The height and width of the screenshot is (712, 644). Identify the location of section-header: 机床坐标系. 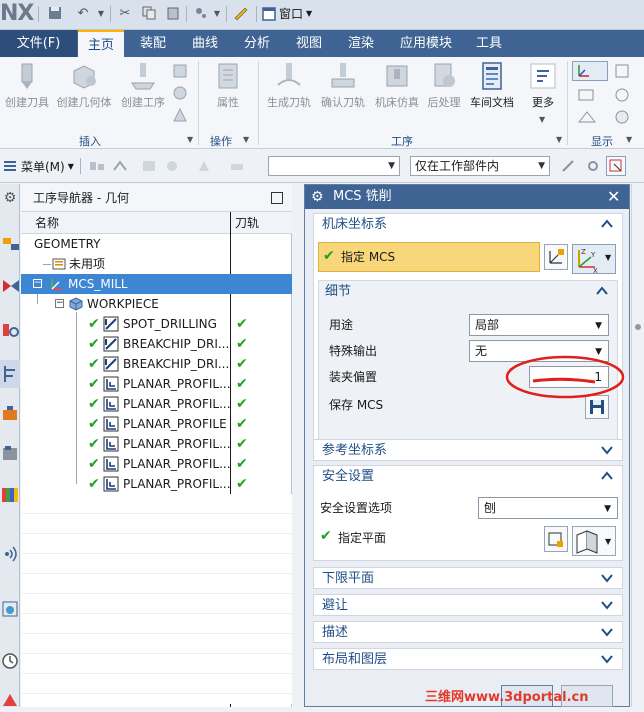
(468, 225).